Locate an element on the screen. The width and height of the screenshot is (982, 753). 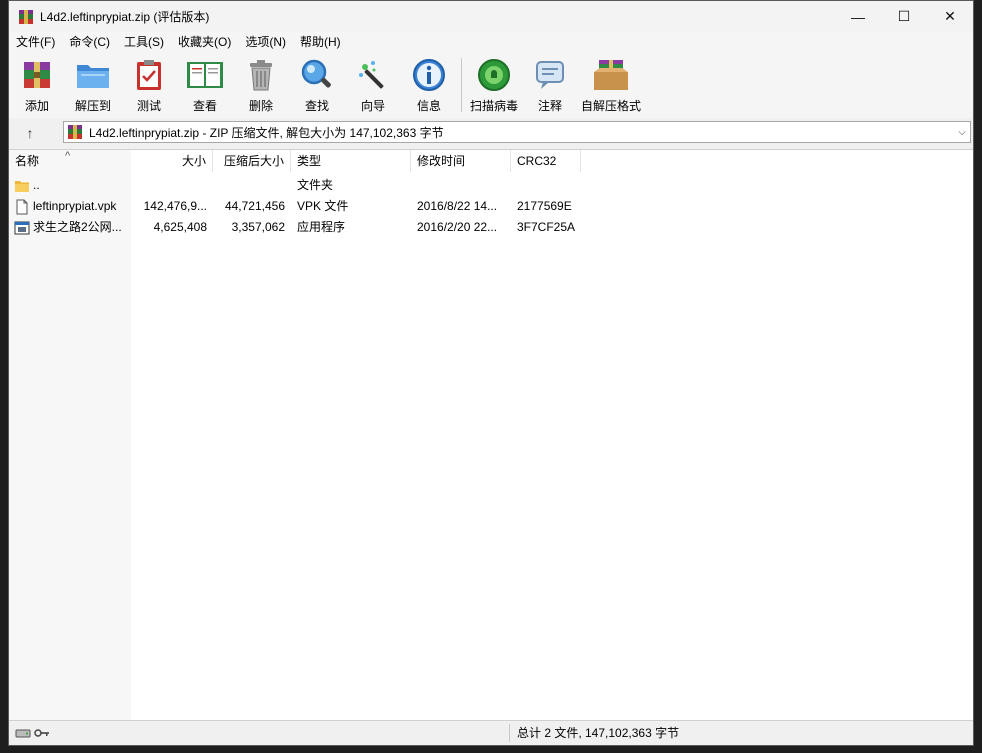
list-header: 名称 ^ 大小 压缩后大小 类型 修改时间 CRC32 is located at coordinates (491, 161).